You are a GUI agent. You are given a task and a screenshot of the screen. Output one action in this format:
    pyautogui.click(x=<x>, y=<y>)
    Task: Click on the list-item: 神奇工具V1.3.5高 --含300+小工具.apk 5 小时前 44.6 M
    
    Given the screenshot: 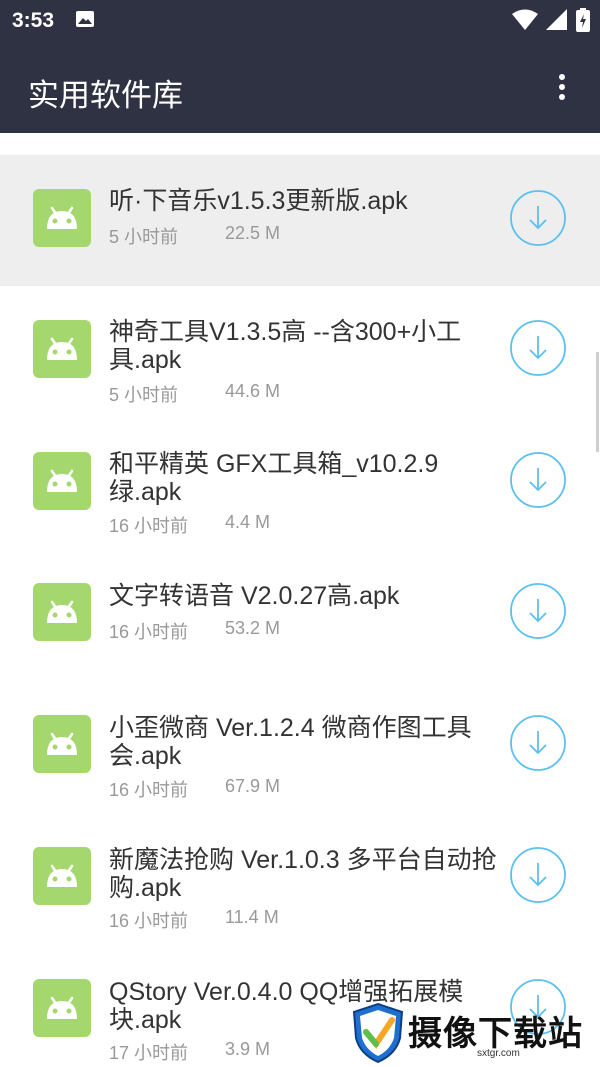 What is the action you would take?
    pyautogui.click(x=300, y=352)
    